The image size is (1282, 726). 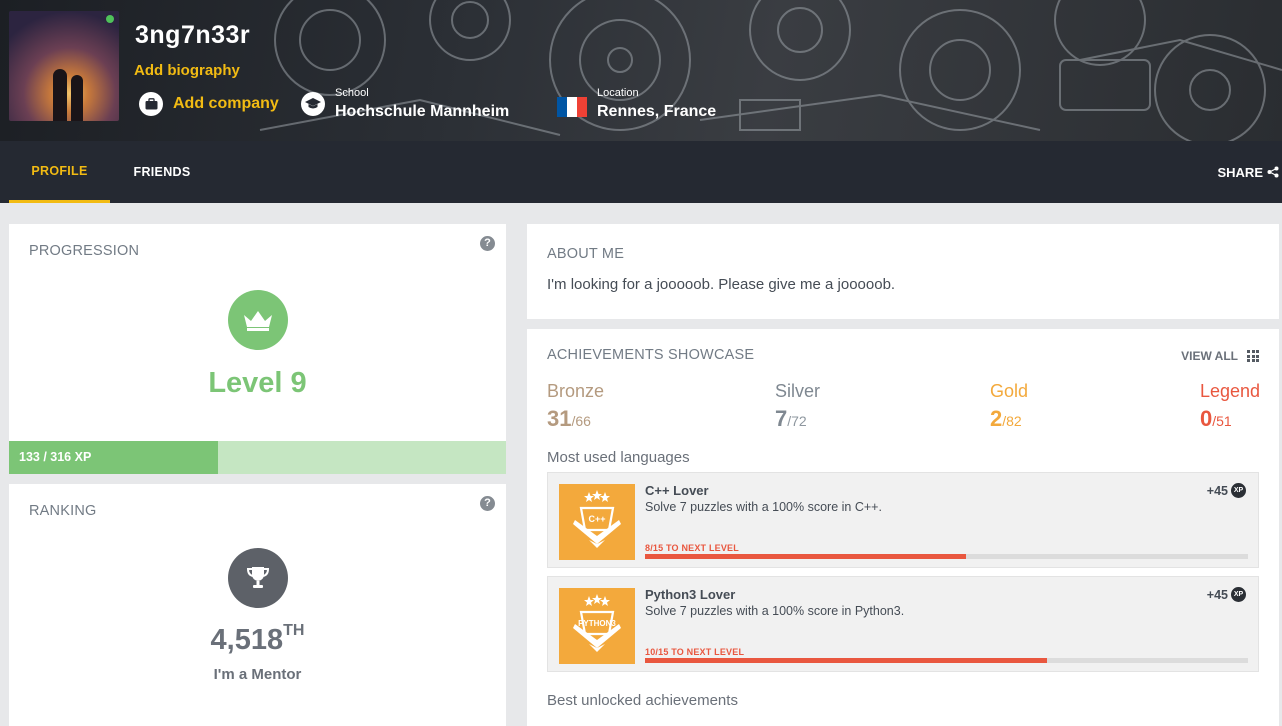 I want to click on tab-profile: PROFILE, so click(x=59, y=172).